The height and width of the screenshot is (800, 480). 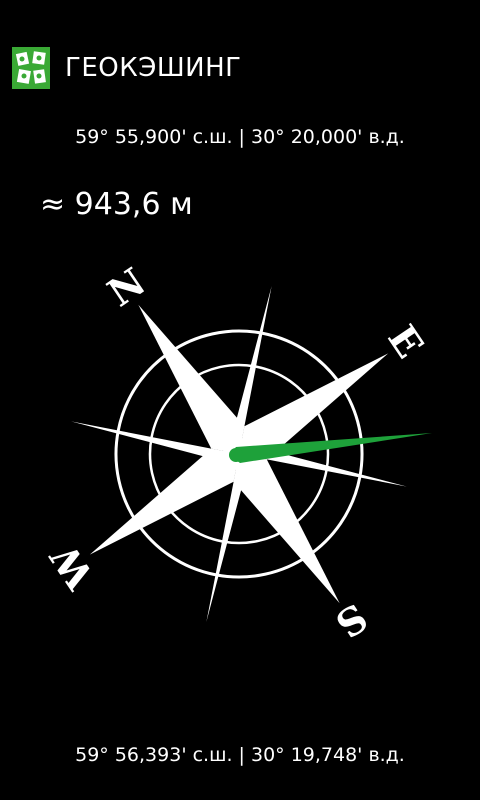 I want to click on app-header: ГЕОКЭШИНГ, so click(x=240, y=69).